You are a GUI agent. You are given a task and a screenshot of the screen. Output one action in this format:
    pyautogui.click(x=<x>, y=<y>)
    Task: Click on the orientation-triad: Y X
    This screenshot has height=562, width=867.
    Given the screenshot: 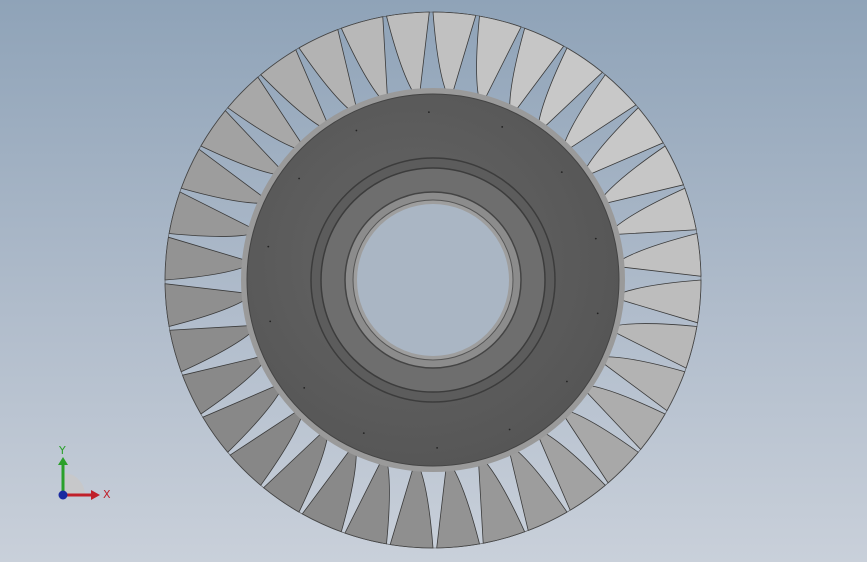 What is the action you would take?
    pyautogui.click(x=83, y=475)
    